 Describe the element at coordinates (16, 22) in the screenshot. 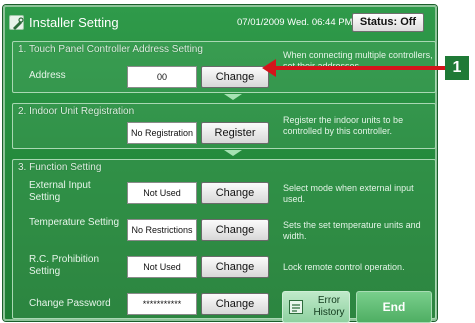

I see `settings-icon` at that location.